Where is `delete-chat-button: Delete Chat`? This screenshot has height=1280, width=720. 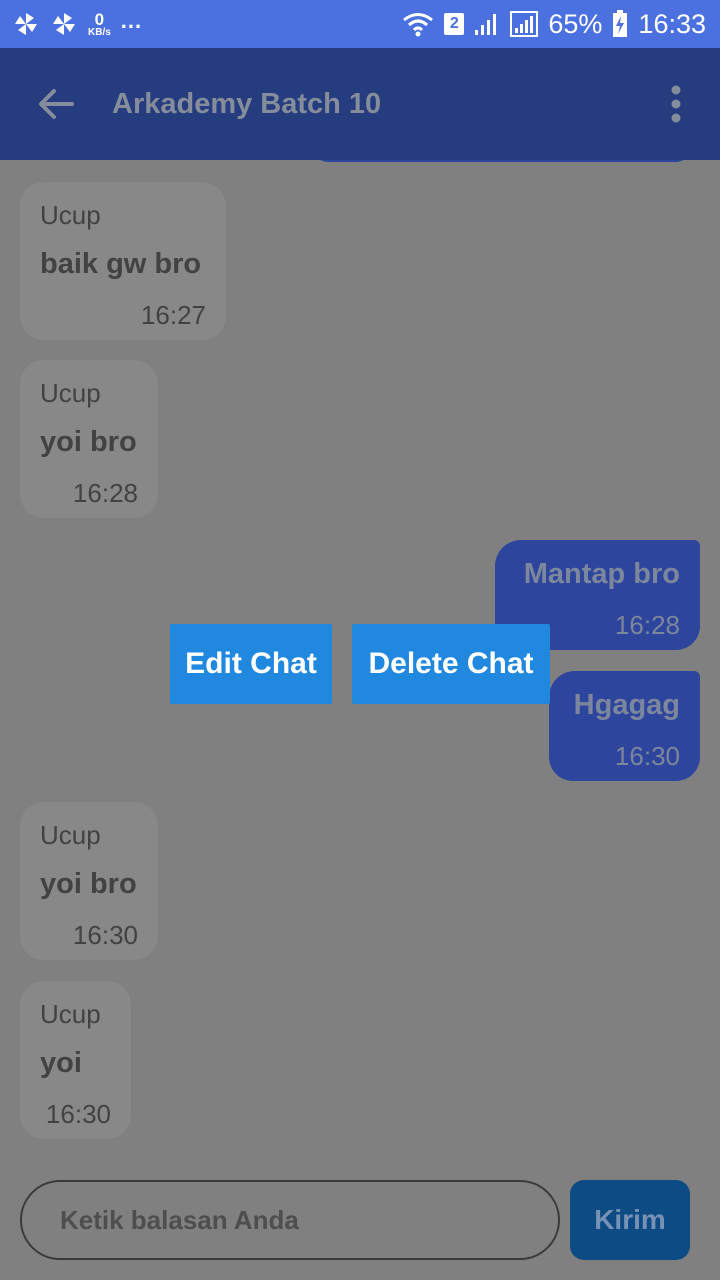 delete-chat-button: Delete Chat is located at coordinates (451, 664).